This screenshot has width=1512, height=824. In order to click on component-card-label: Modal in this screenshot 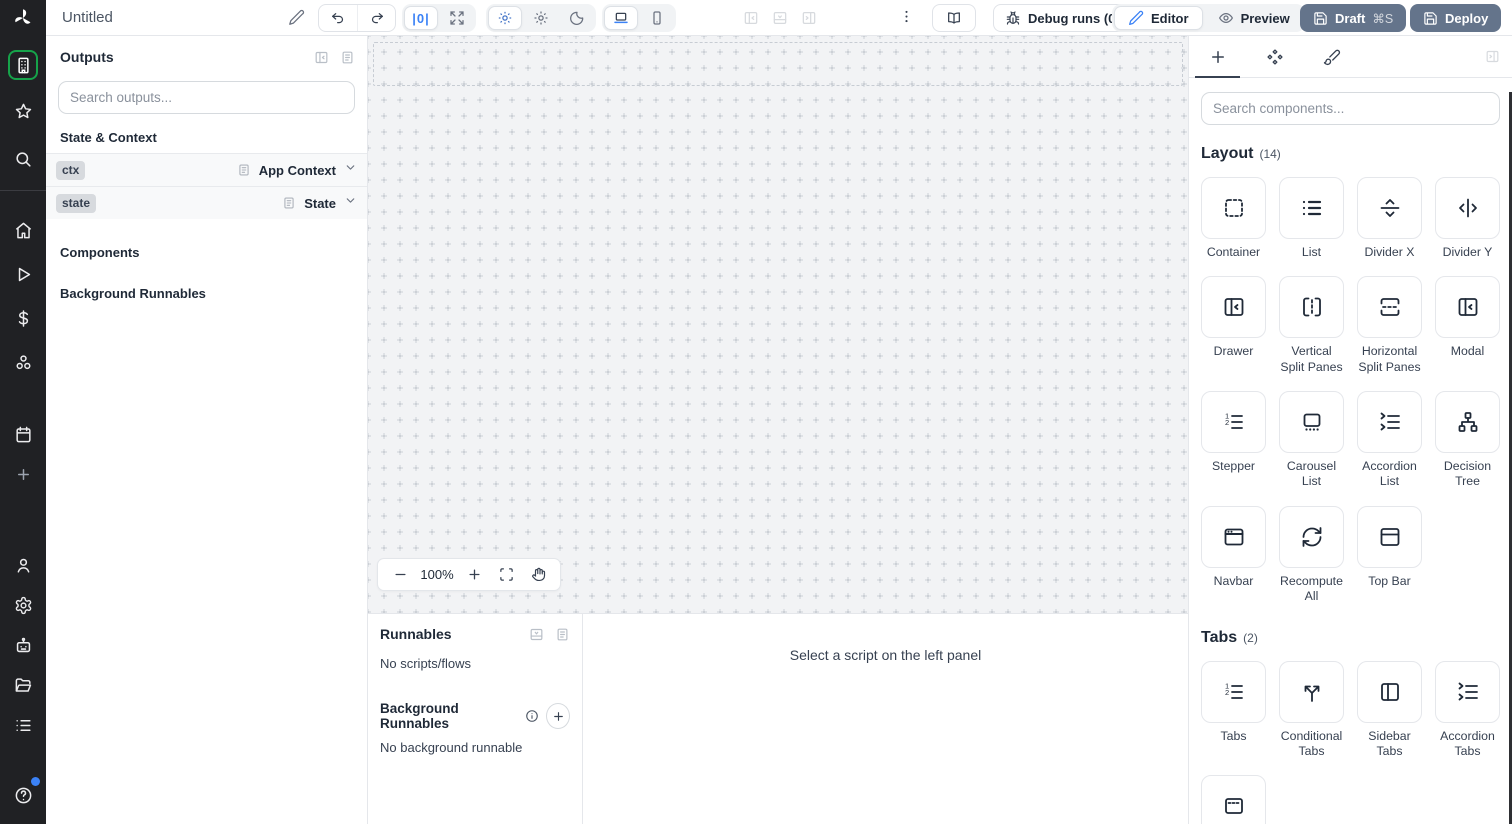, I will do `click(1467, 351)`.